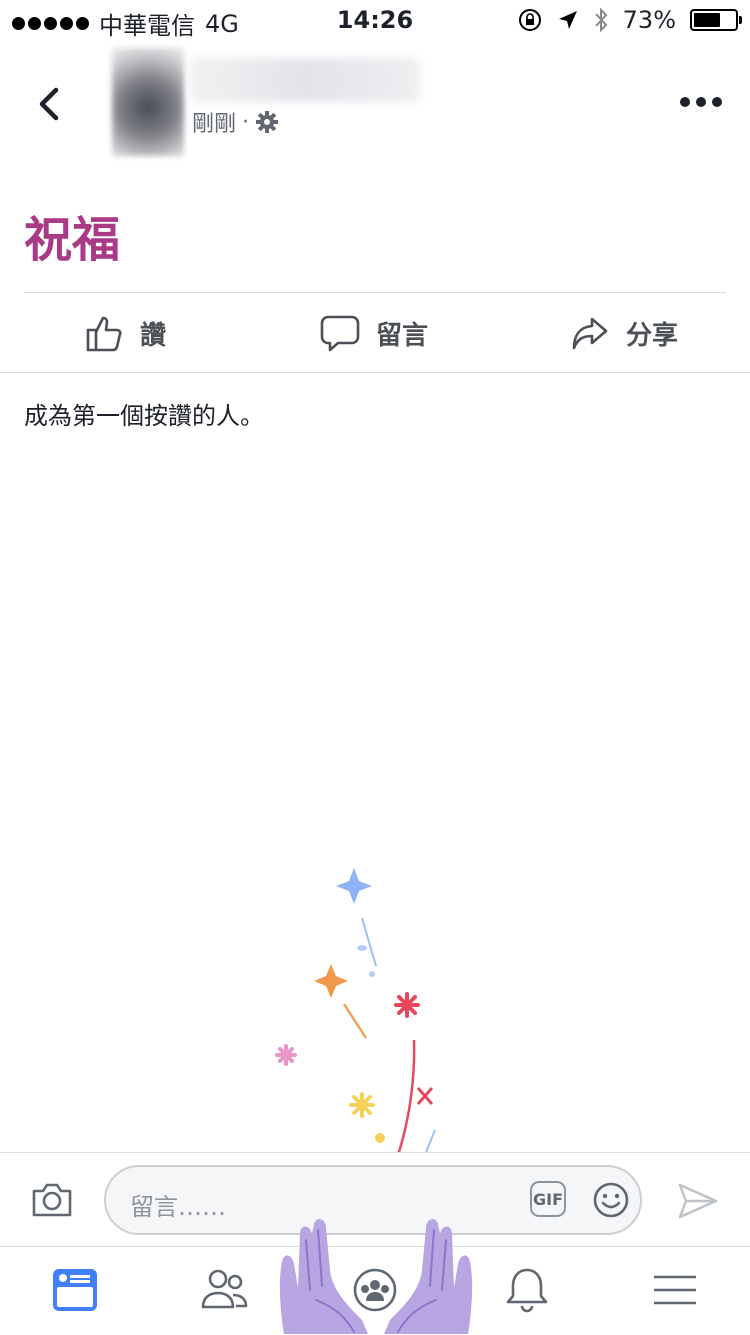  What do you see at coordinates (267, 122) in the screenshot?
I see `settings-icon` at bounding box center [267, 122].